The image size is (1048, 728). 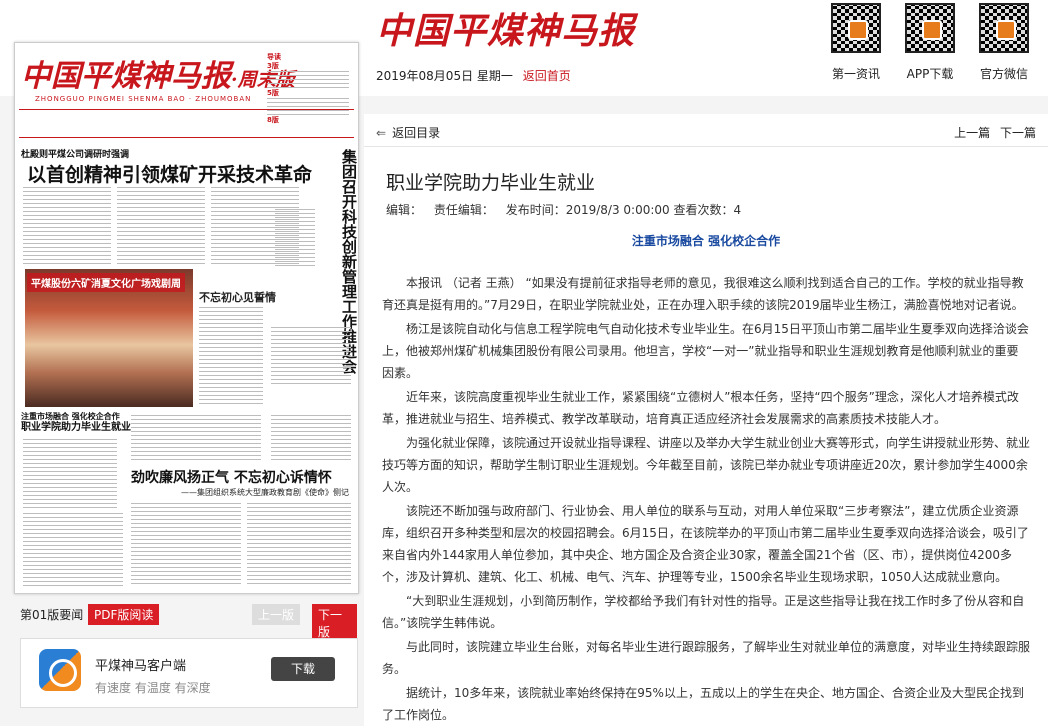 I want to click on newspaper-pinyin: ZHONGGUO PINGMEI SHENMA BAO · ZHOUMOBAN, so click(x=143, y=99).